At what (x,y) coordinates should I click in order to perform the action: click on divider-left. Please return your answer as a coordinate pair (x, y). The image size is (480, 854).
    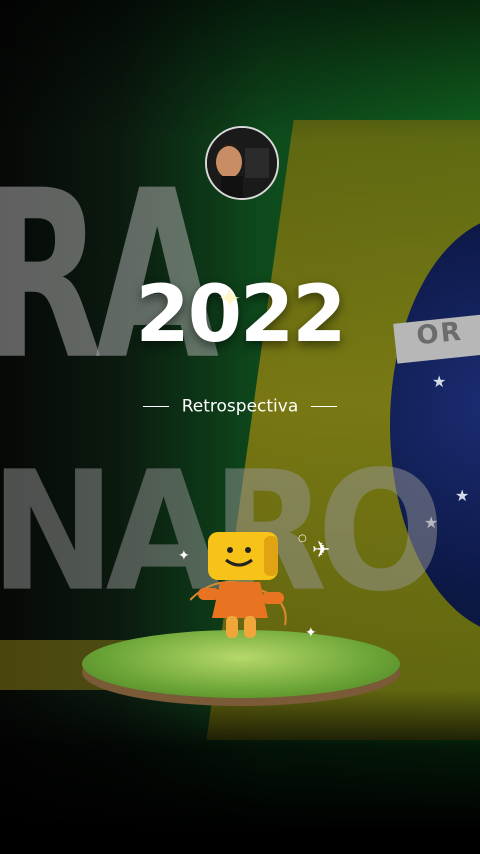
    Looking at the image, I should click on (155, 406).